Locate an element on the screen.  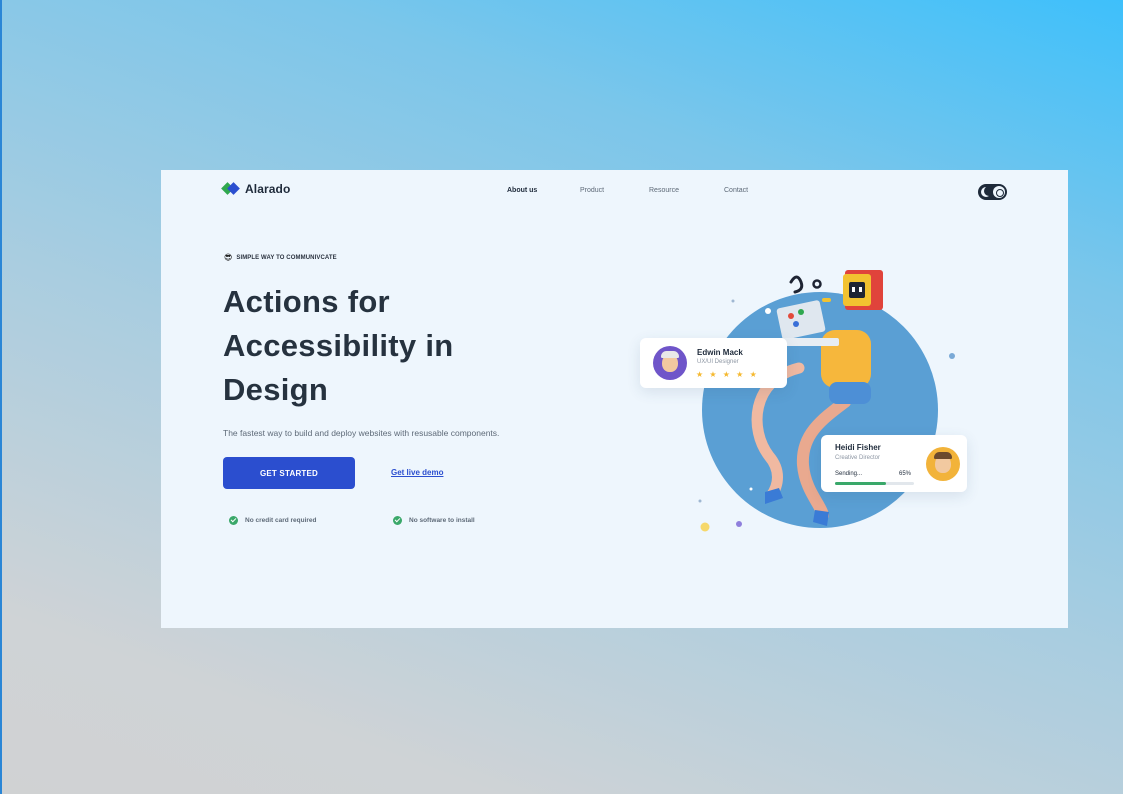
nav-contact: Contact is located at coordinates (744, 190).